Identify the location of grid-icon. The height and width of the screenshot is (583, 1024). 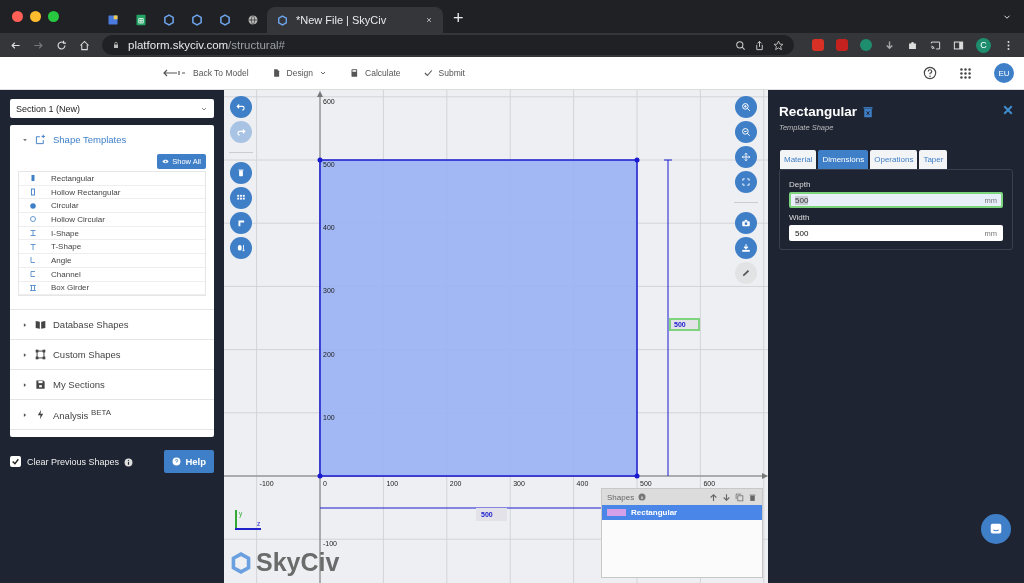
(241, 198).